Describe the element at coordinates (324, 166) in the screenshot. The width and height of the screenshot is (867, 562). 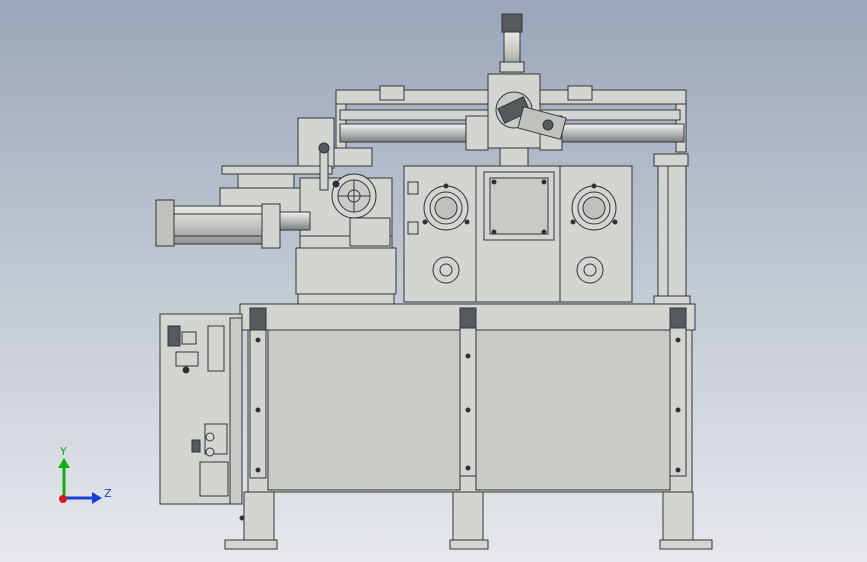
I see `adjuster-screw` at that location.